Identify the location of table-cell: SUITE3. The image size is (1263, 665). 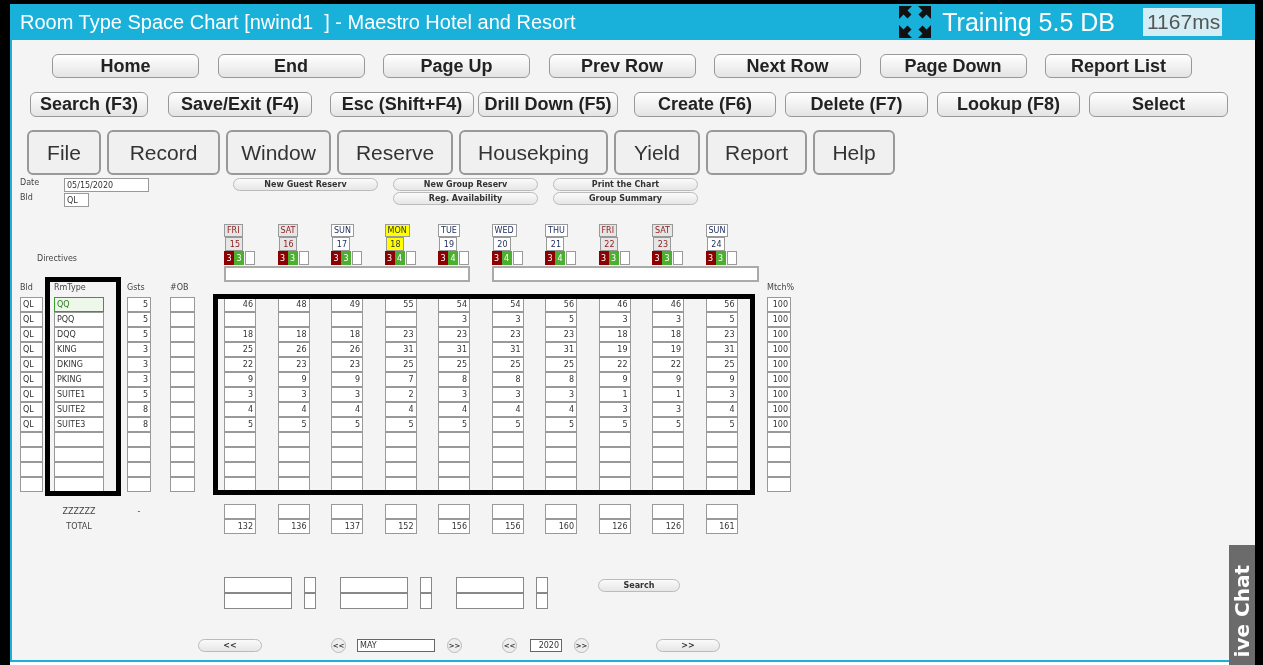
(79, 424).